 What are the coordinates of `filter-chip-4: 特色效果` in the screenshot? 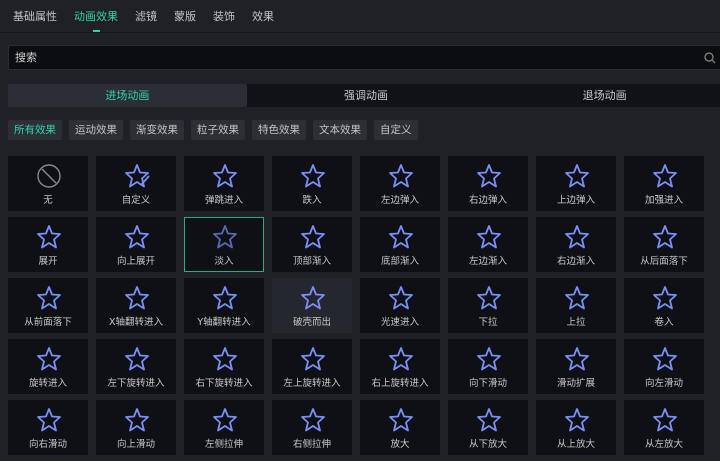 It's located at (279, 130).